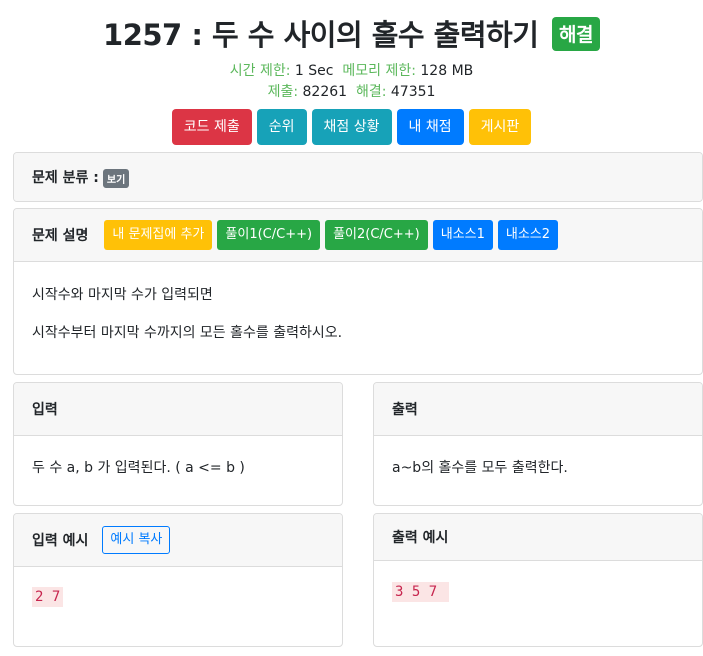 The height and width of the screenshot is (656, 703). I want to click on output-example-code: 3 5 7, so click(420, 592).